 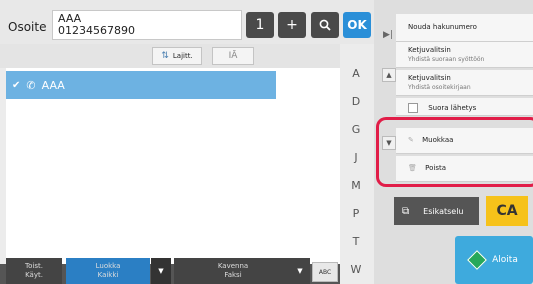 I want to click on category-button: Luokka Kaikki, so click(x=108, y=271).